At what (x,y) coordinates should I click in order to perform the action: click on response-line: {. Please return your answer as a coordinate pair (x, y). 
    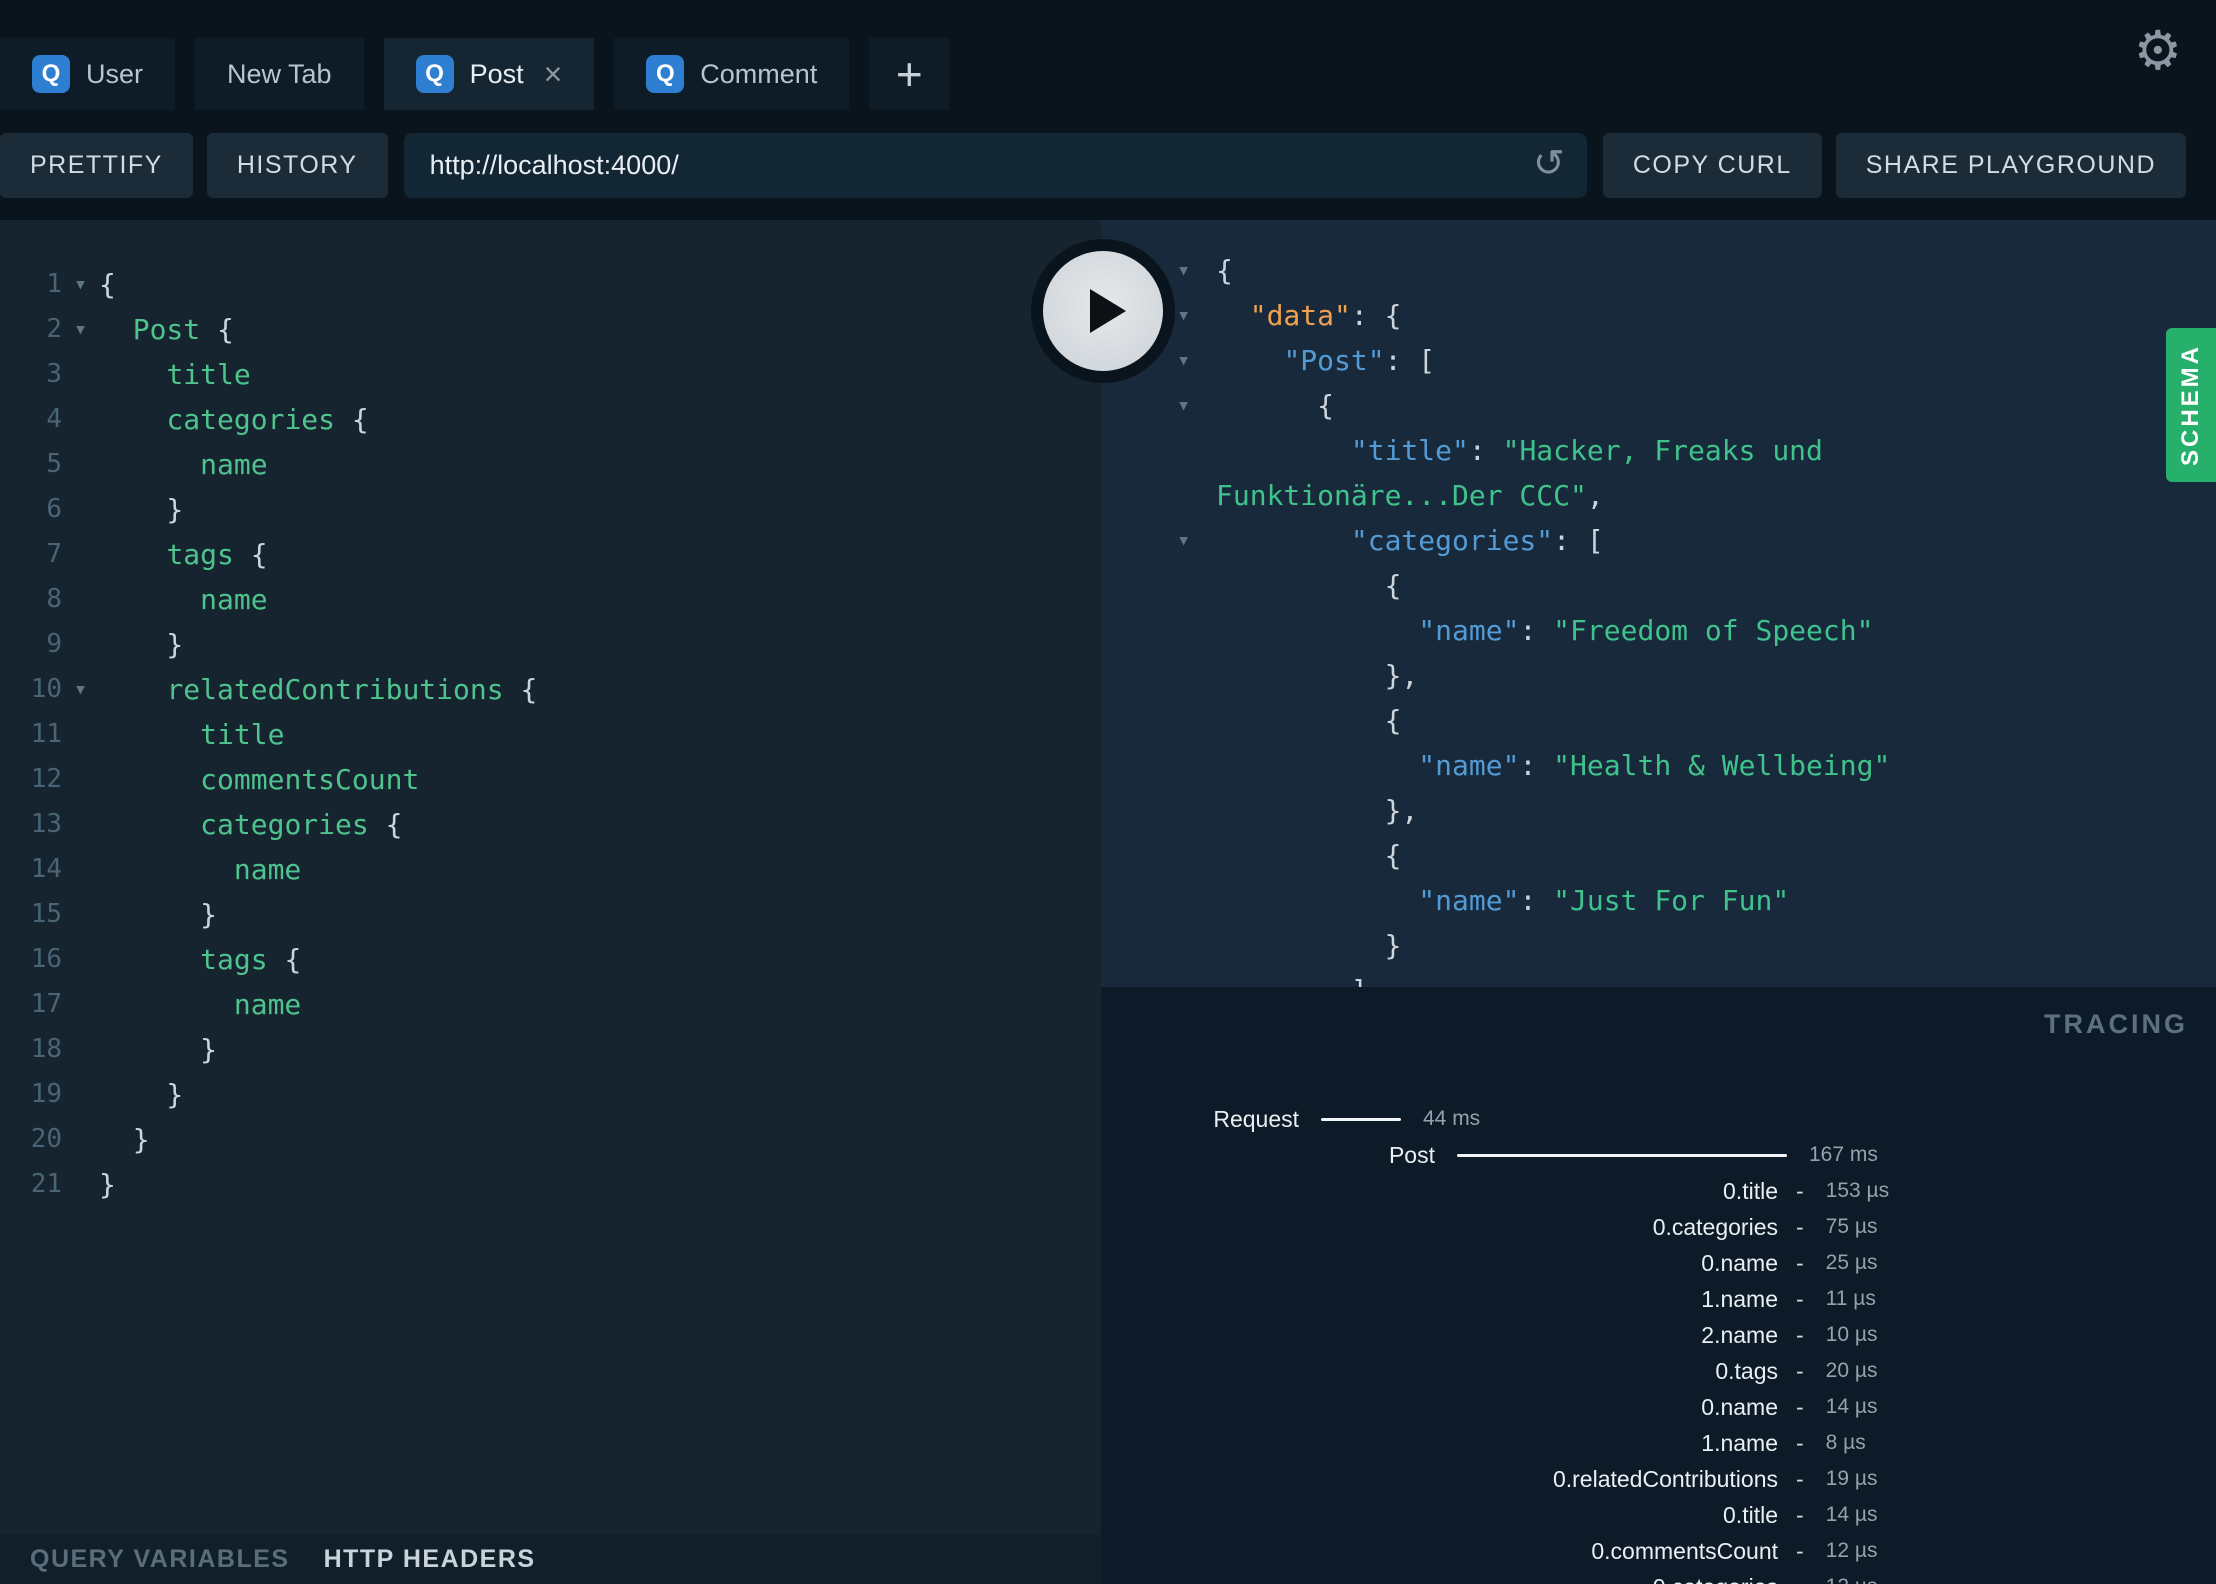
    Looking at the image, I should click on (1658, 585).